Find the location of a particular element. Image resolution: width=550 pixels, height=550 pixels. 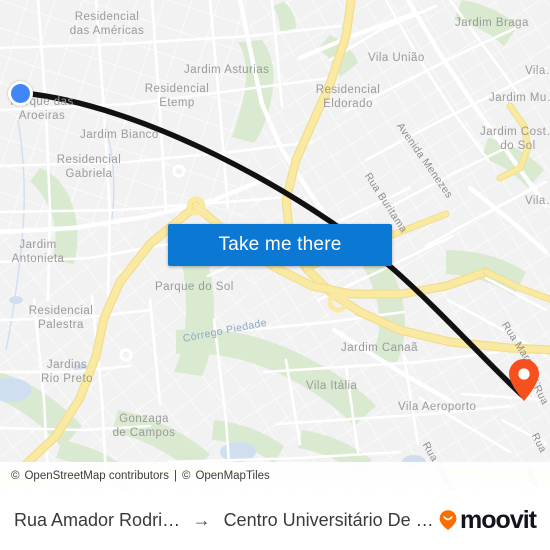

arrow-right-icon: → is located at coordinates (201, 519).